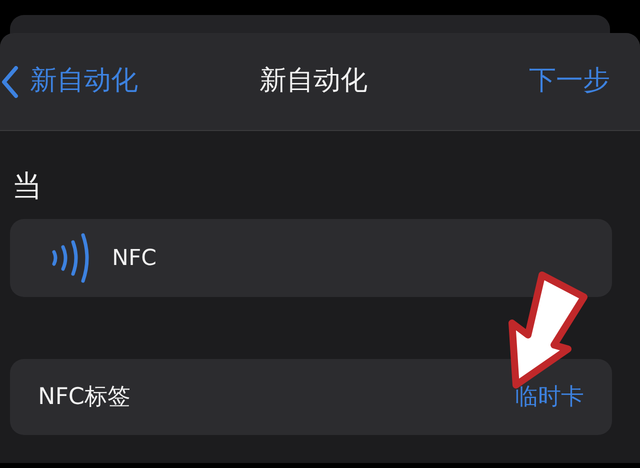 The image size is (640, 468). What do you see at coordinates (569, 81) in the screenshot?
I see `next-button: 下一步` at bounding box center [569, 81].